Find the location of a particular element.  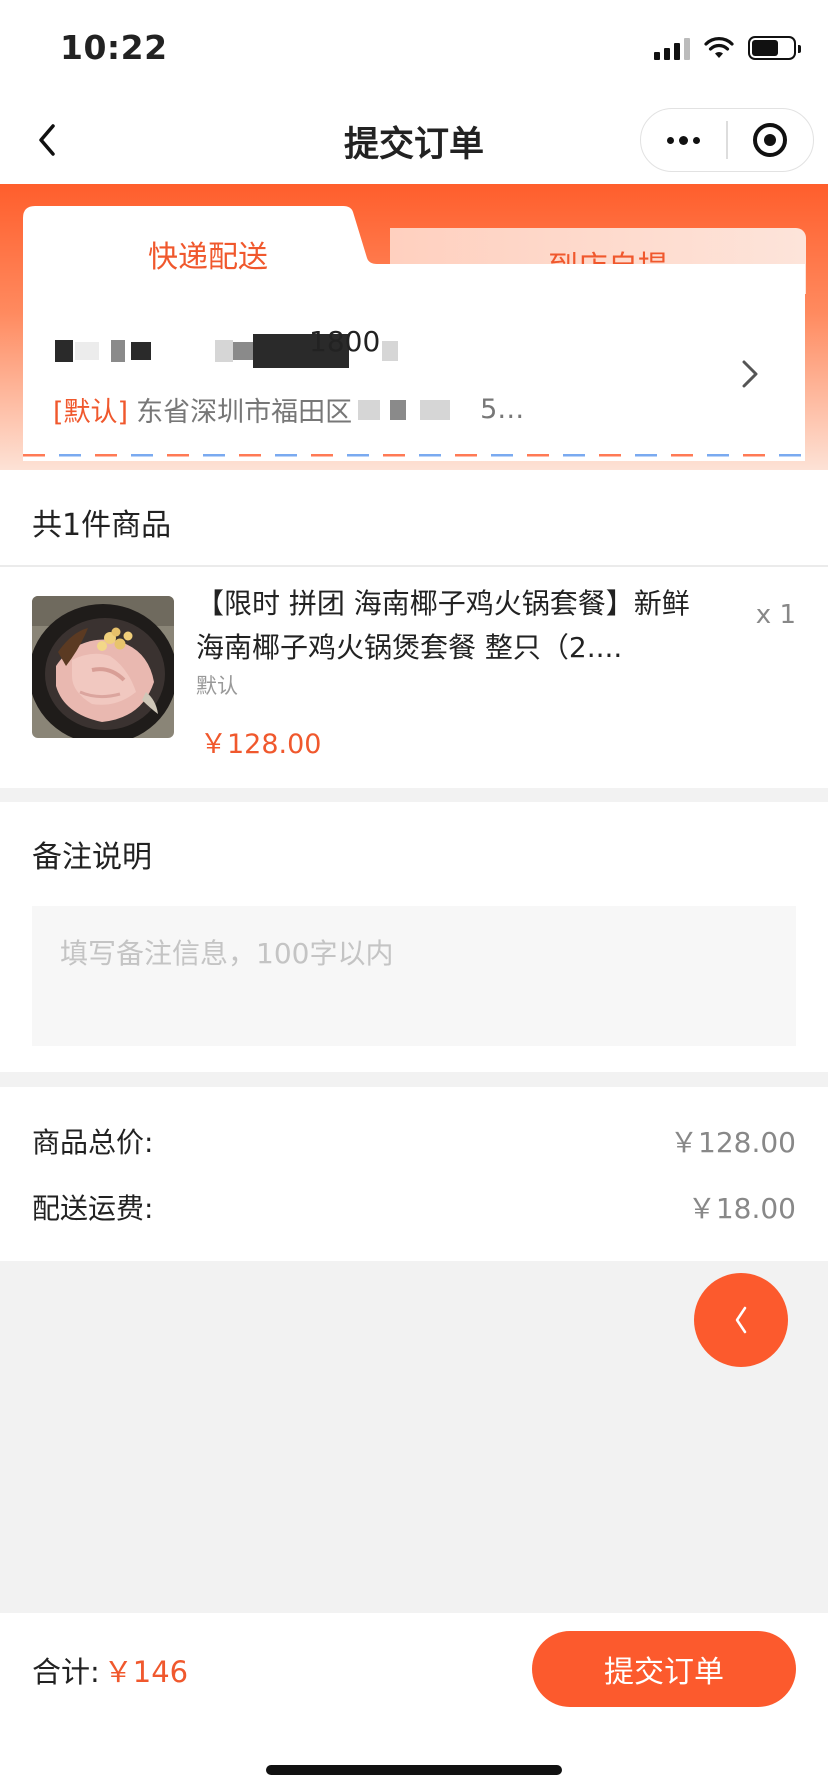

remark-input is located at coordinates (414, 976).